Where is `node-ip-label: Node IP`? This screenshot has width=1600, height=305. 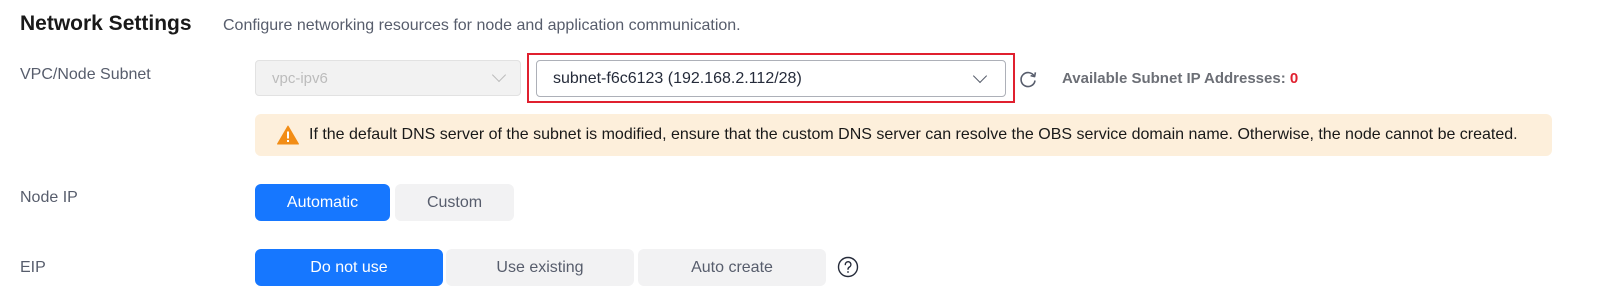 node-ip-label: Node IP is located at coordinates (49, 197).